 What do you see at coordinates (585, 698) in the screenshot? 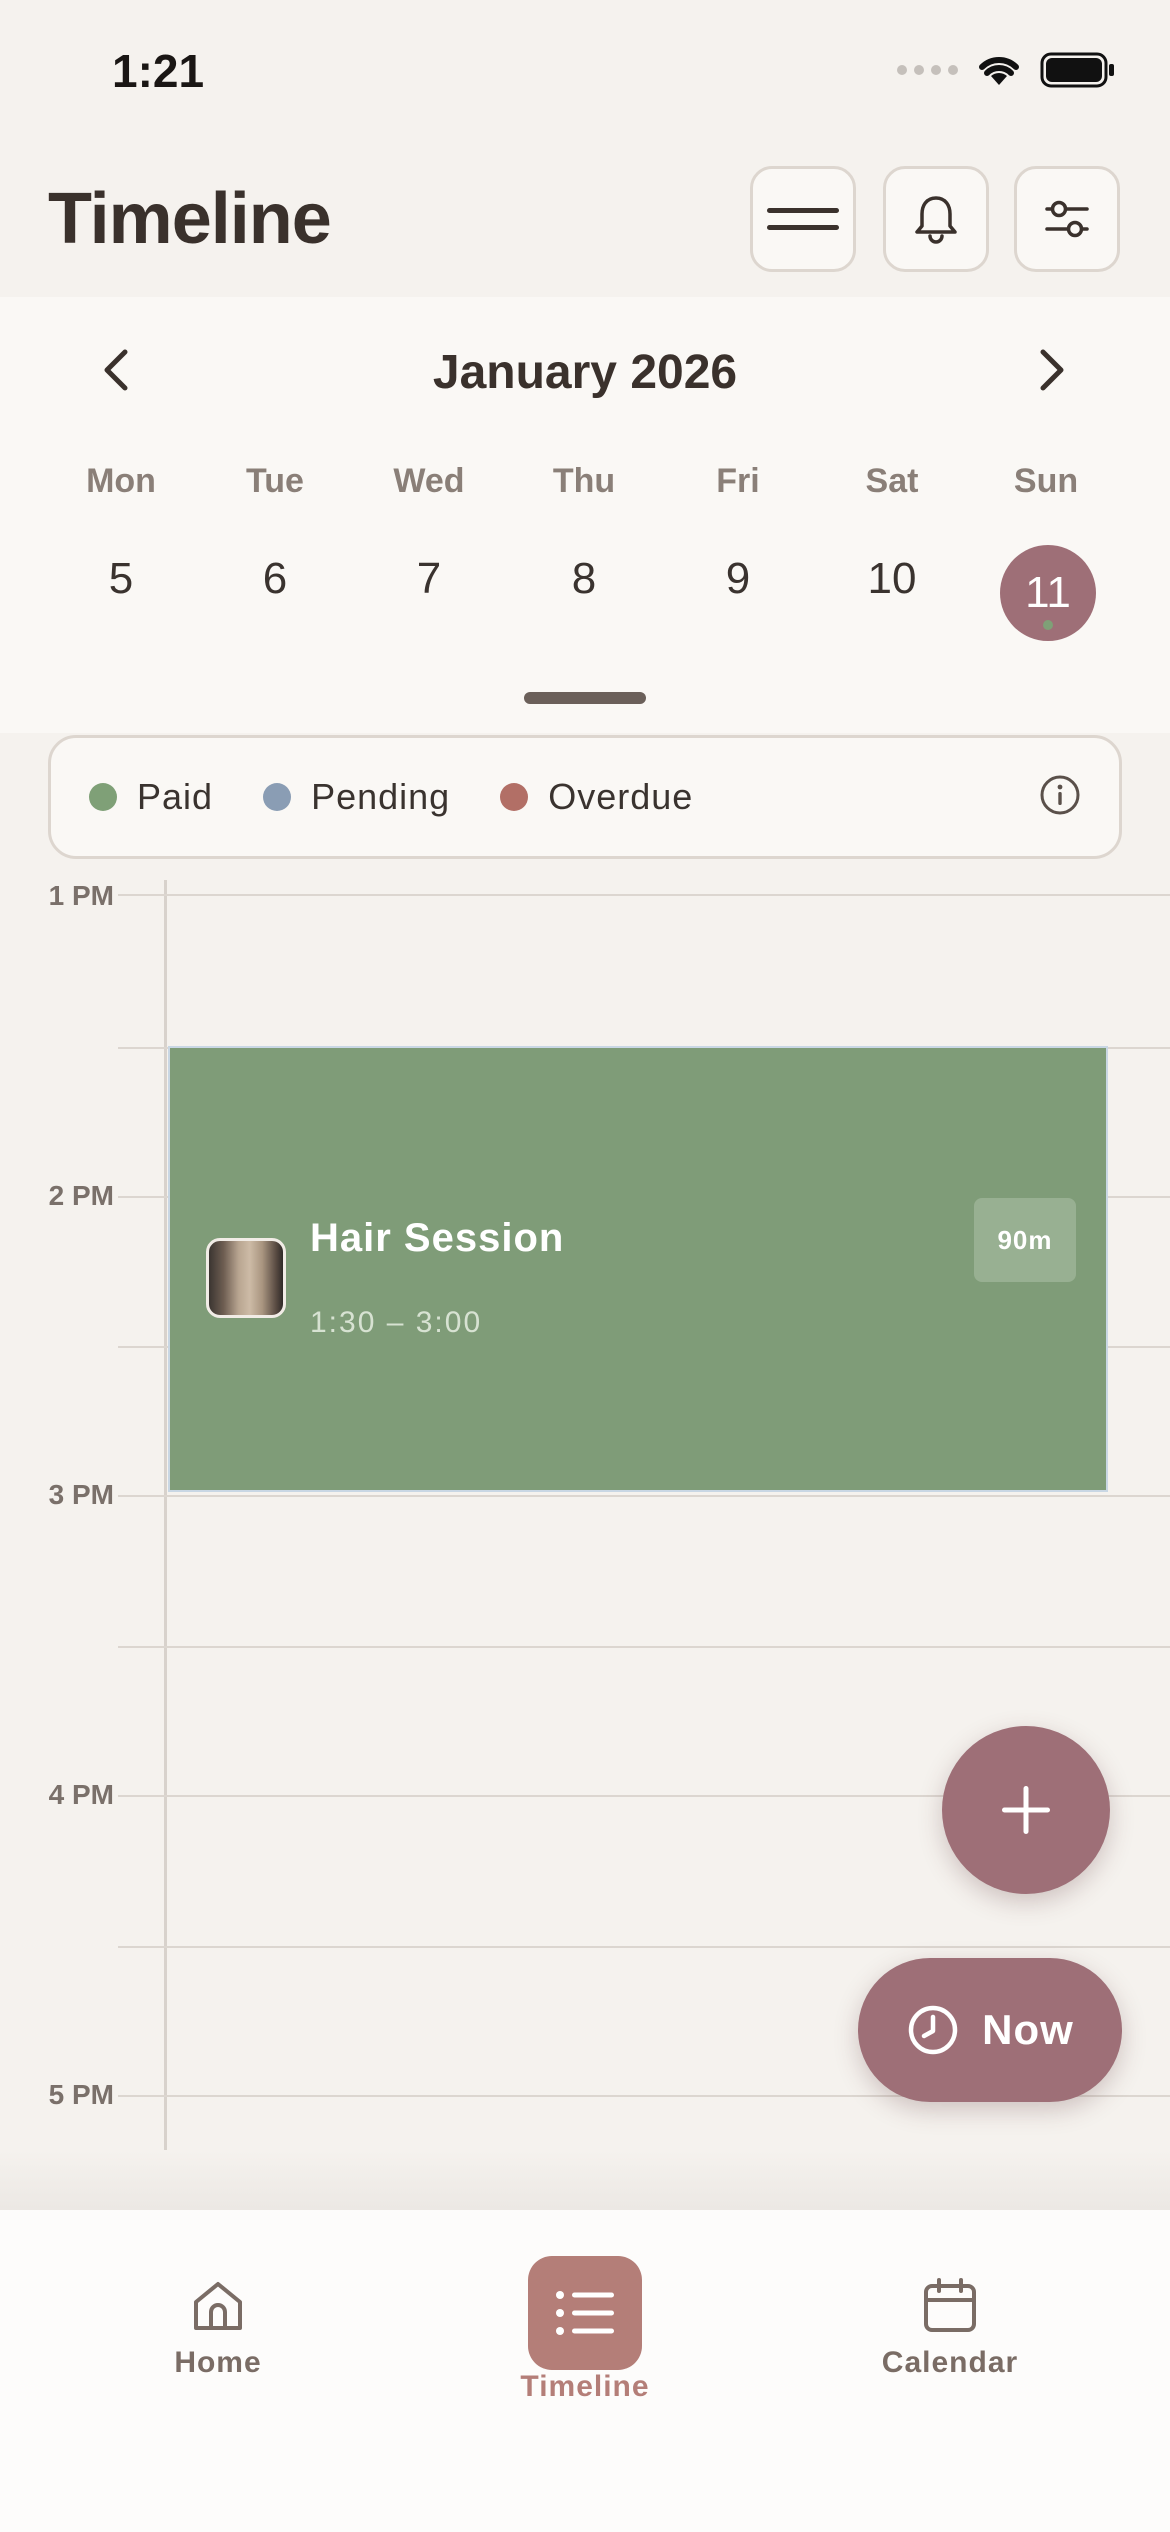
I see `calendar-drag-handle` at bounding box center [585, 698].